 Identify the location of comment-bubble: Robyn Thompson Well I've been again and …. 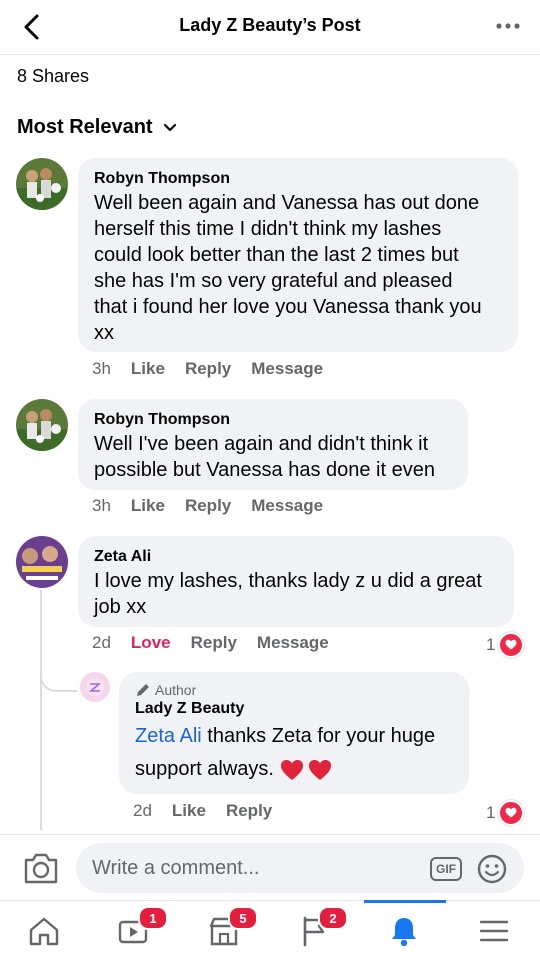
(273, 444).